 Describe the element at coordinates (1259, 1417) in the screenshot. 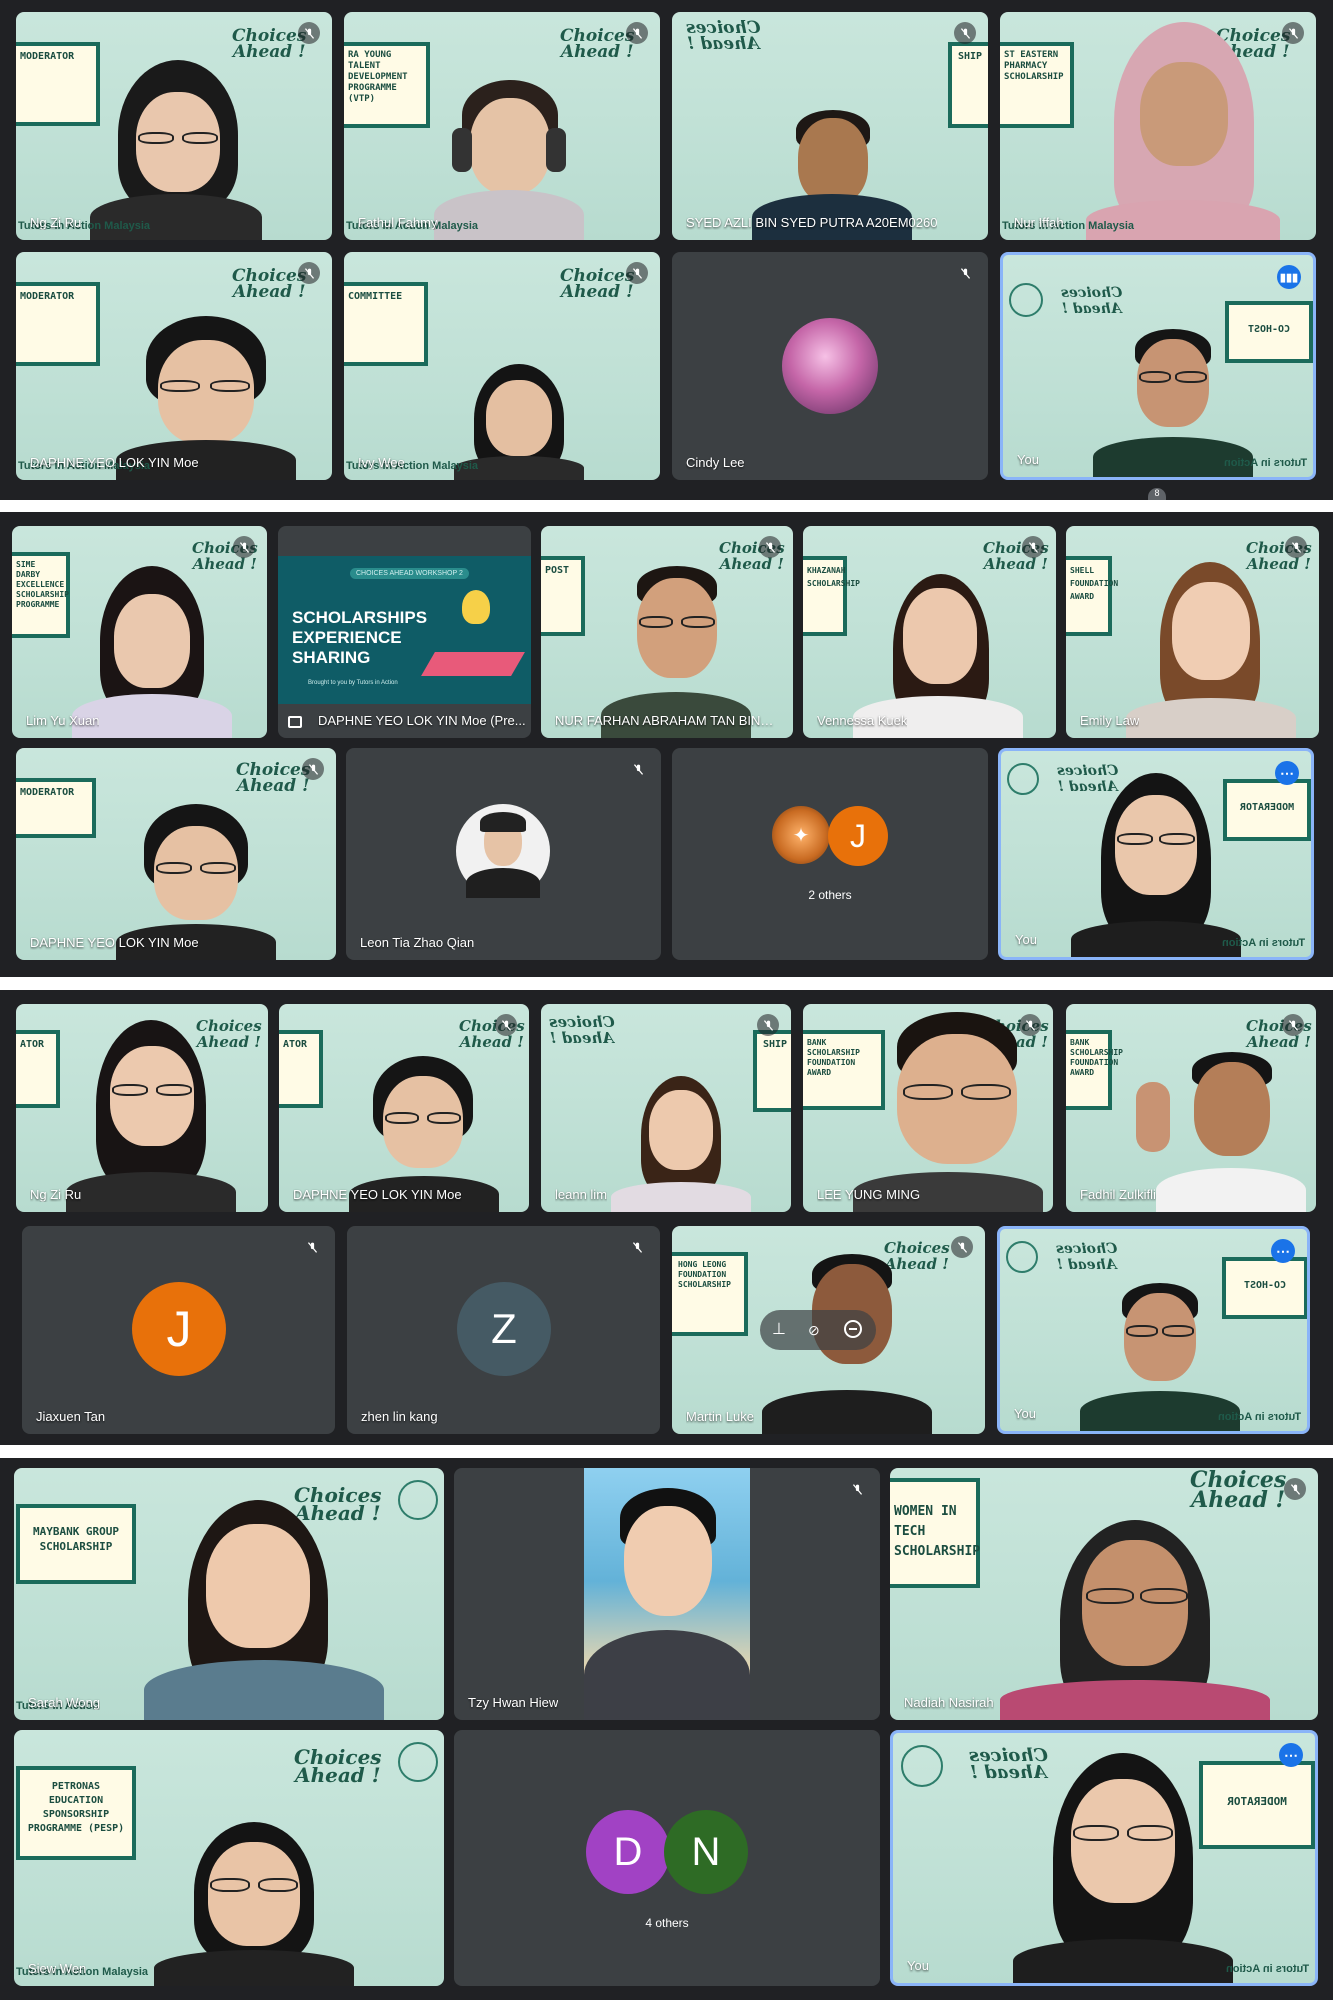

I see `org-footer: Tutors in Action` at that location.